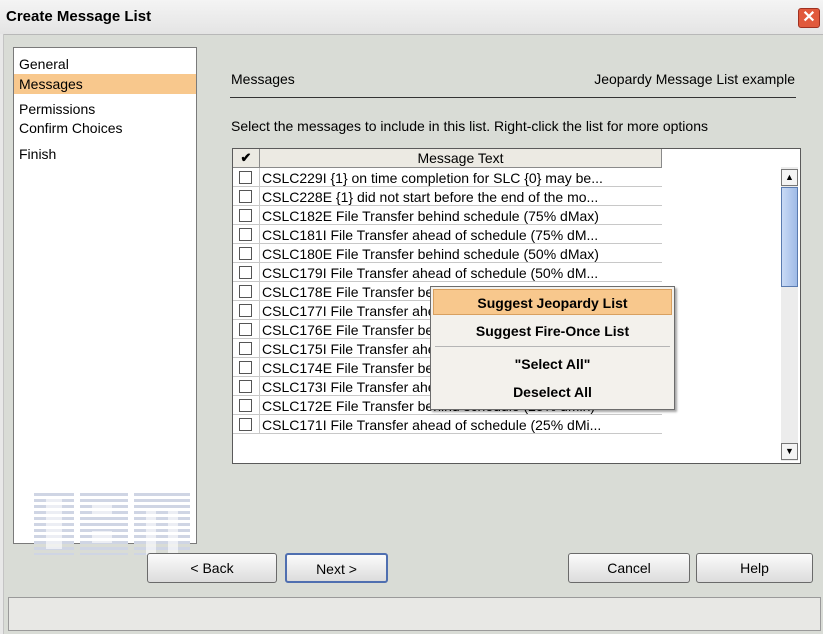 Image resolution: width=823 pixels, height=634 pixels. I want to click on nav-item-permissions: Permissions, so click(105, 109).